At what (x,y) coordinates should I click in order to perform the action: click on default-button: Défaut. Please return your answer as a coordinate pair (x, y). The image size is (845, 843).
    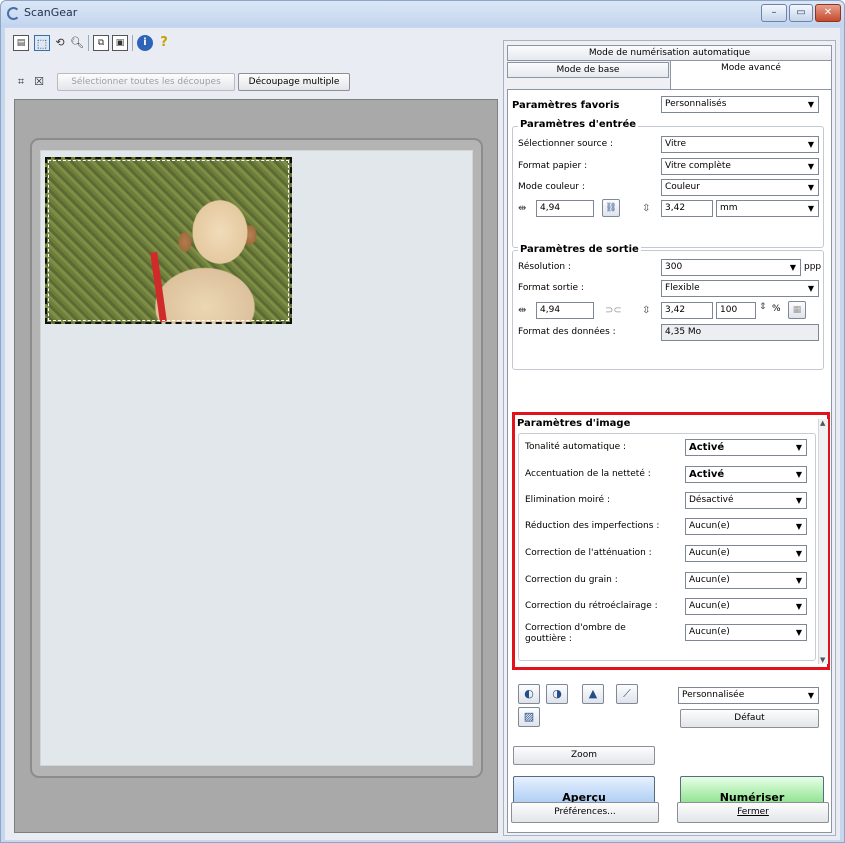
    Looking at the image, I should click on (749, 718).